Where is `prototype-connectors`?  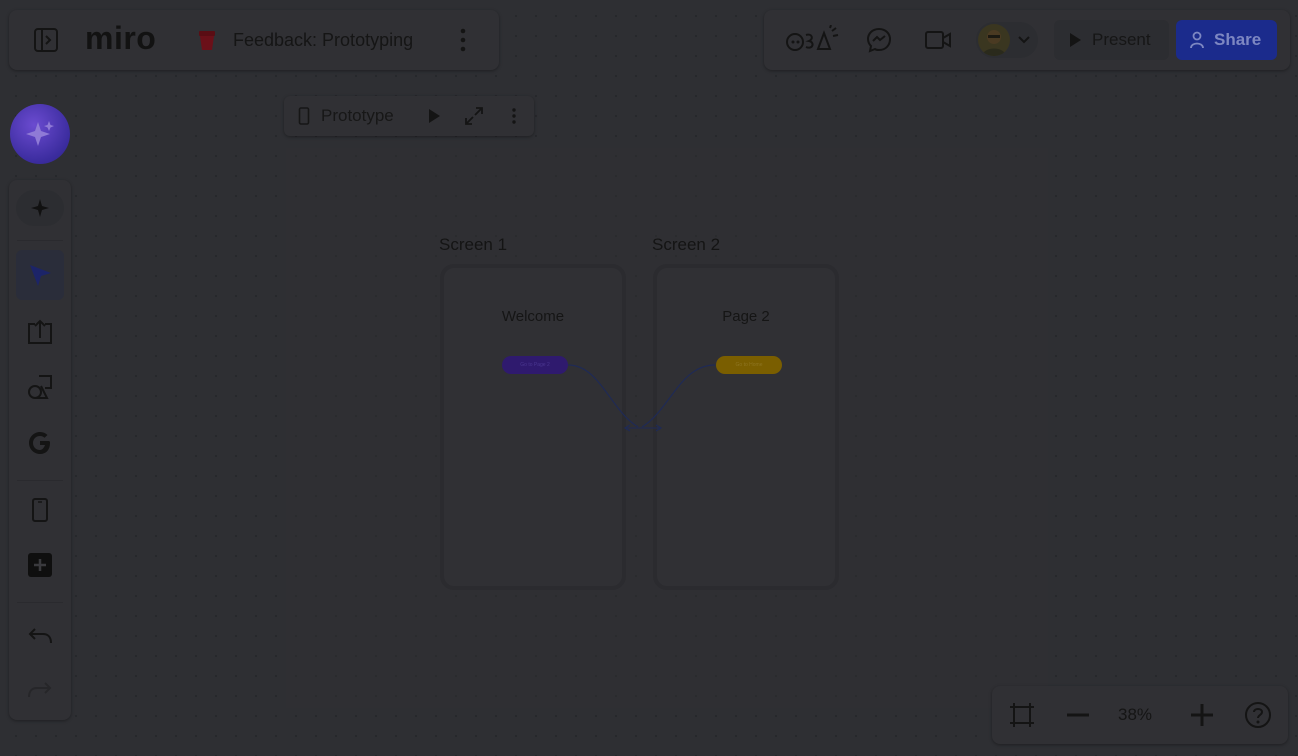 prototype-connectors is located at coordinates (675, 397).